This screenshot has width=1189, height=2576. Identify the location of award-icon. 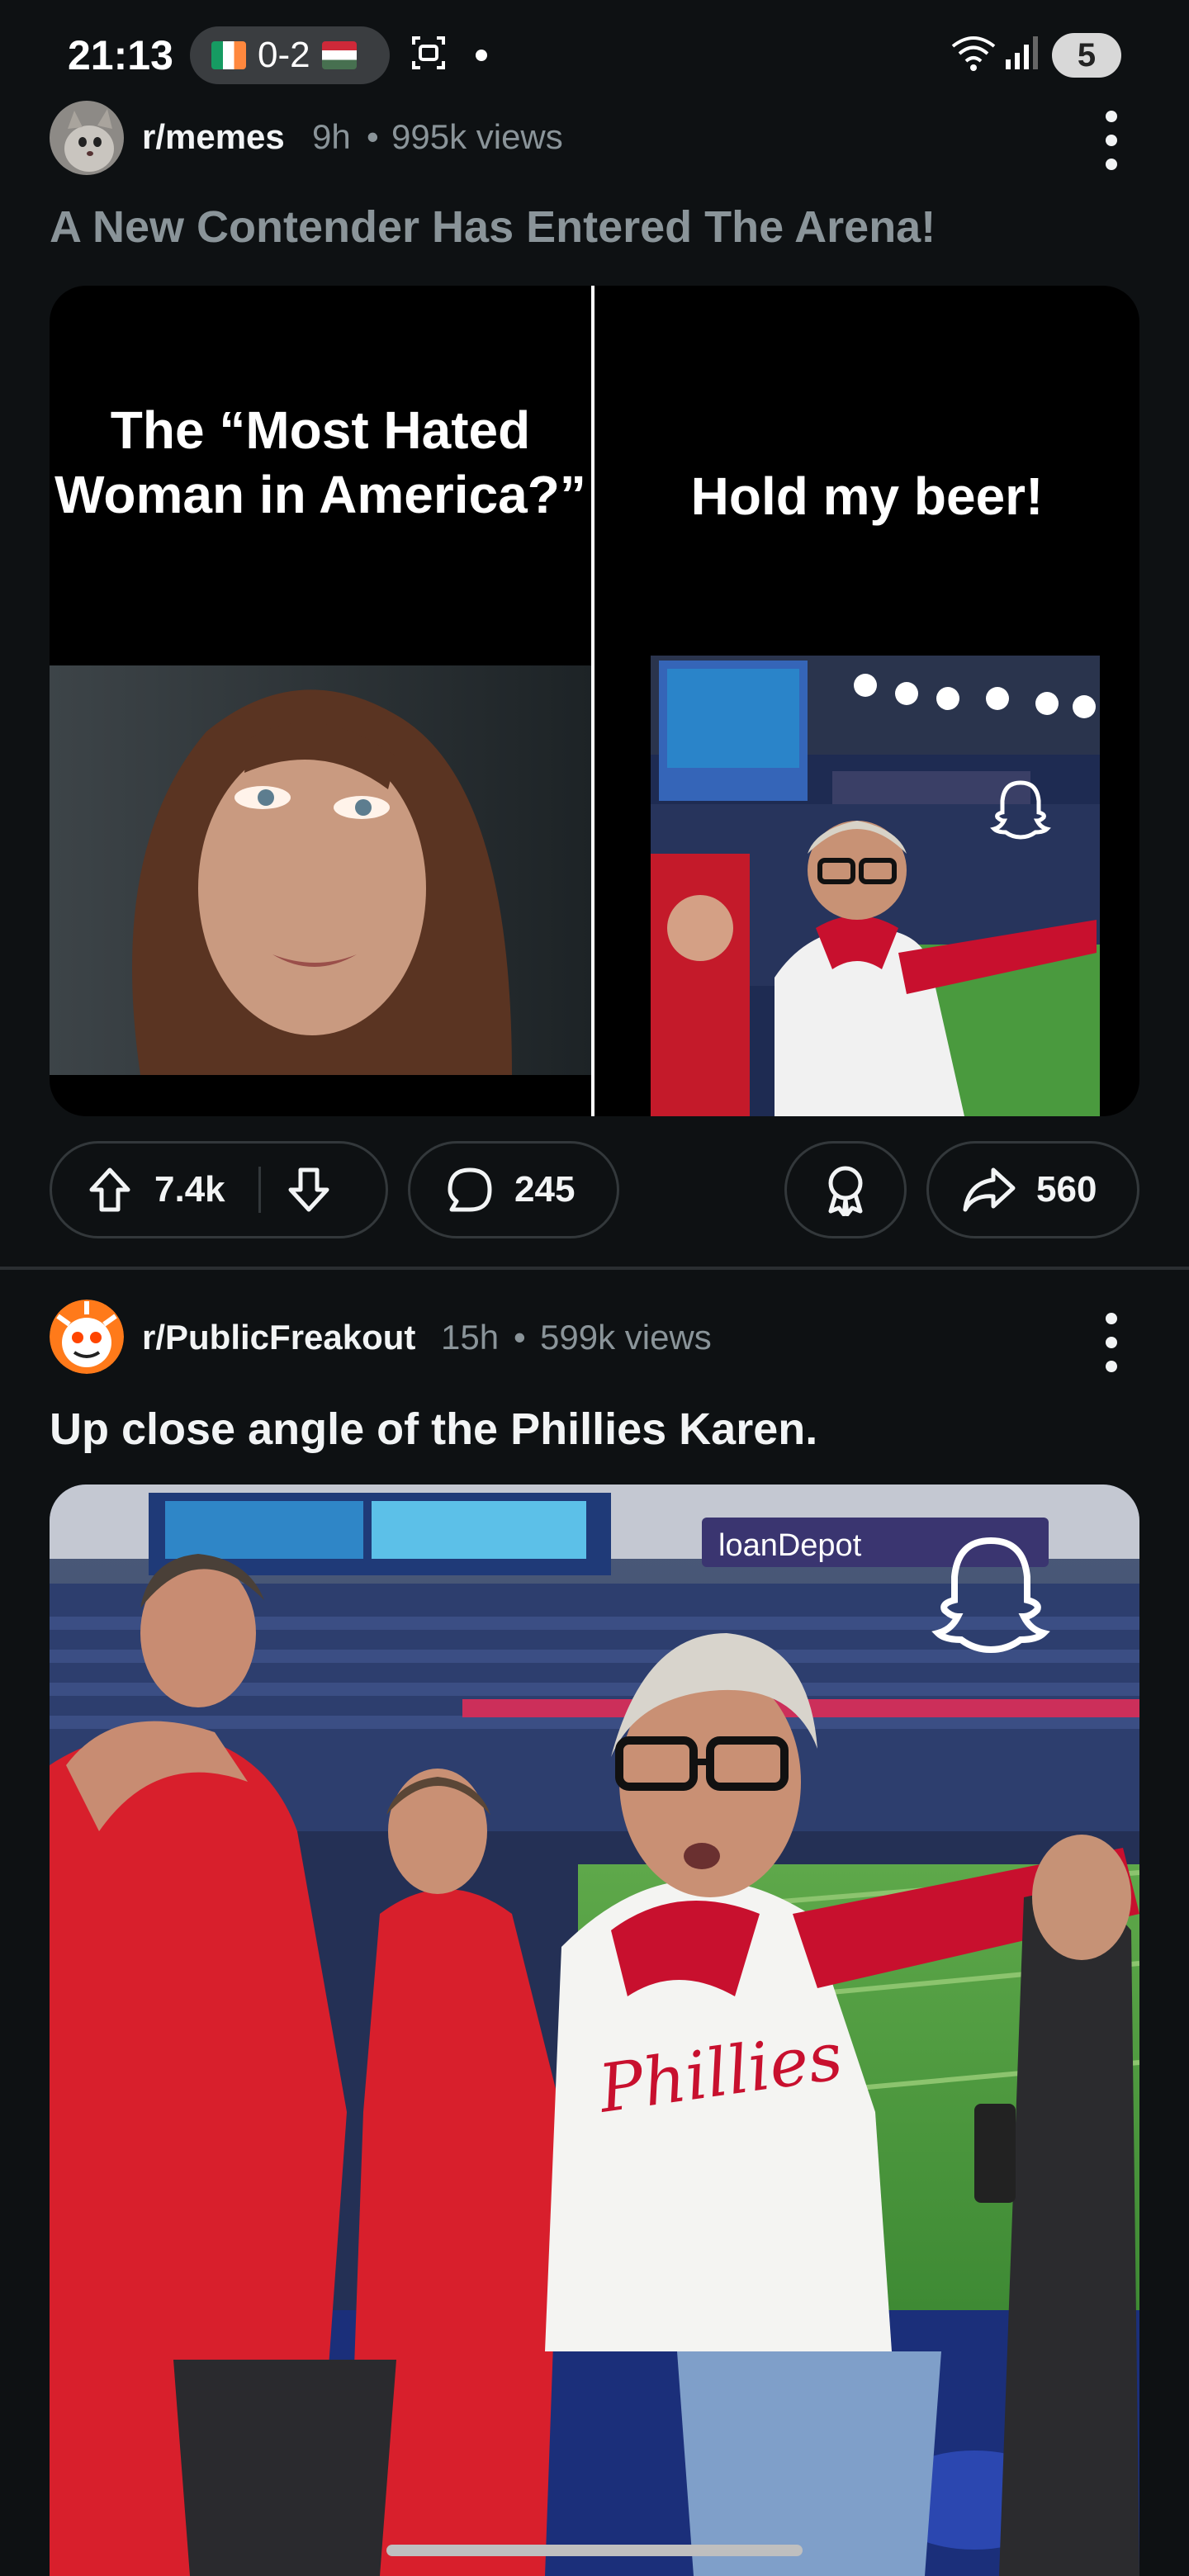
(845, 1191).